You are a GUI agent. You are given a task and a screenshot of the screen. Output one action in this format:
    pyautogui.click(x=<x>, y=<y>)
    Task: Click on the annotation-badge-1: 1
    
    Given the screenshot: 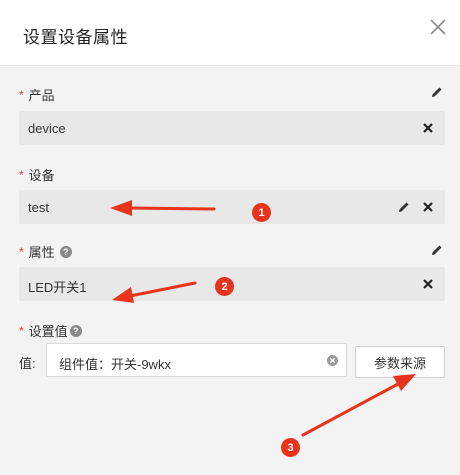 What is the action you would take?
    pyautogui.click(x=261, y=212)
    